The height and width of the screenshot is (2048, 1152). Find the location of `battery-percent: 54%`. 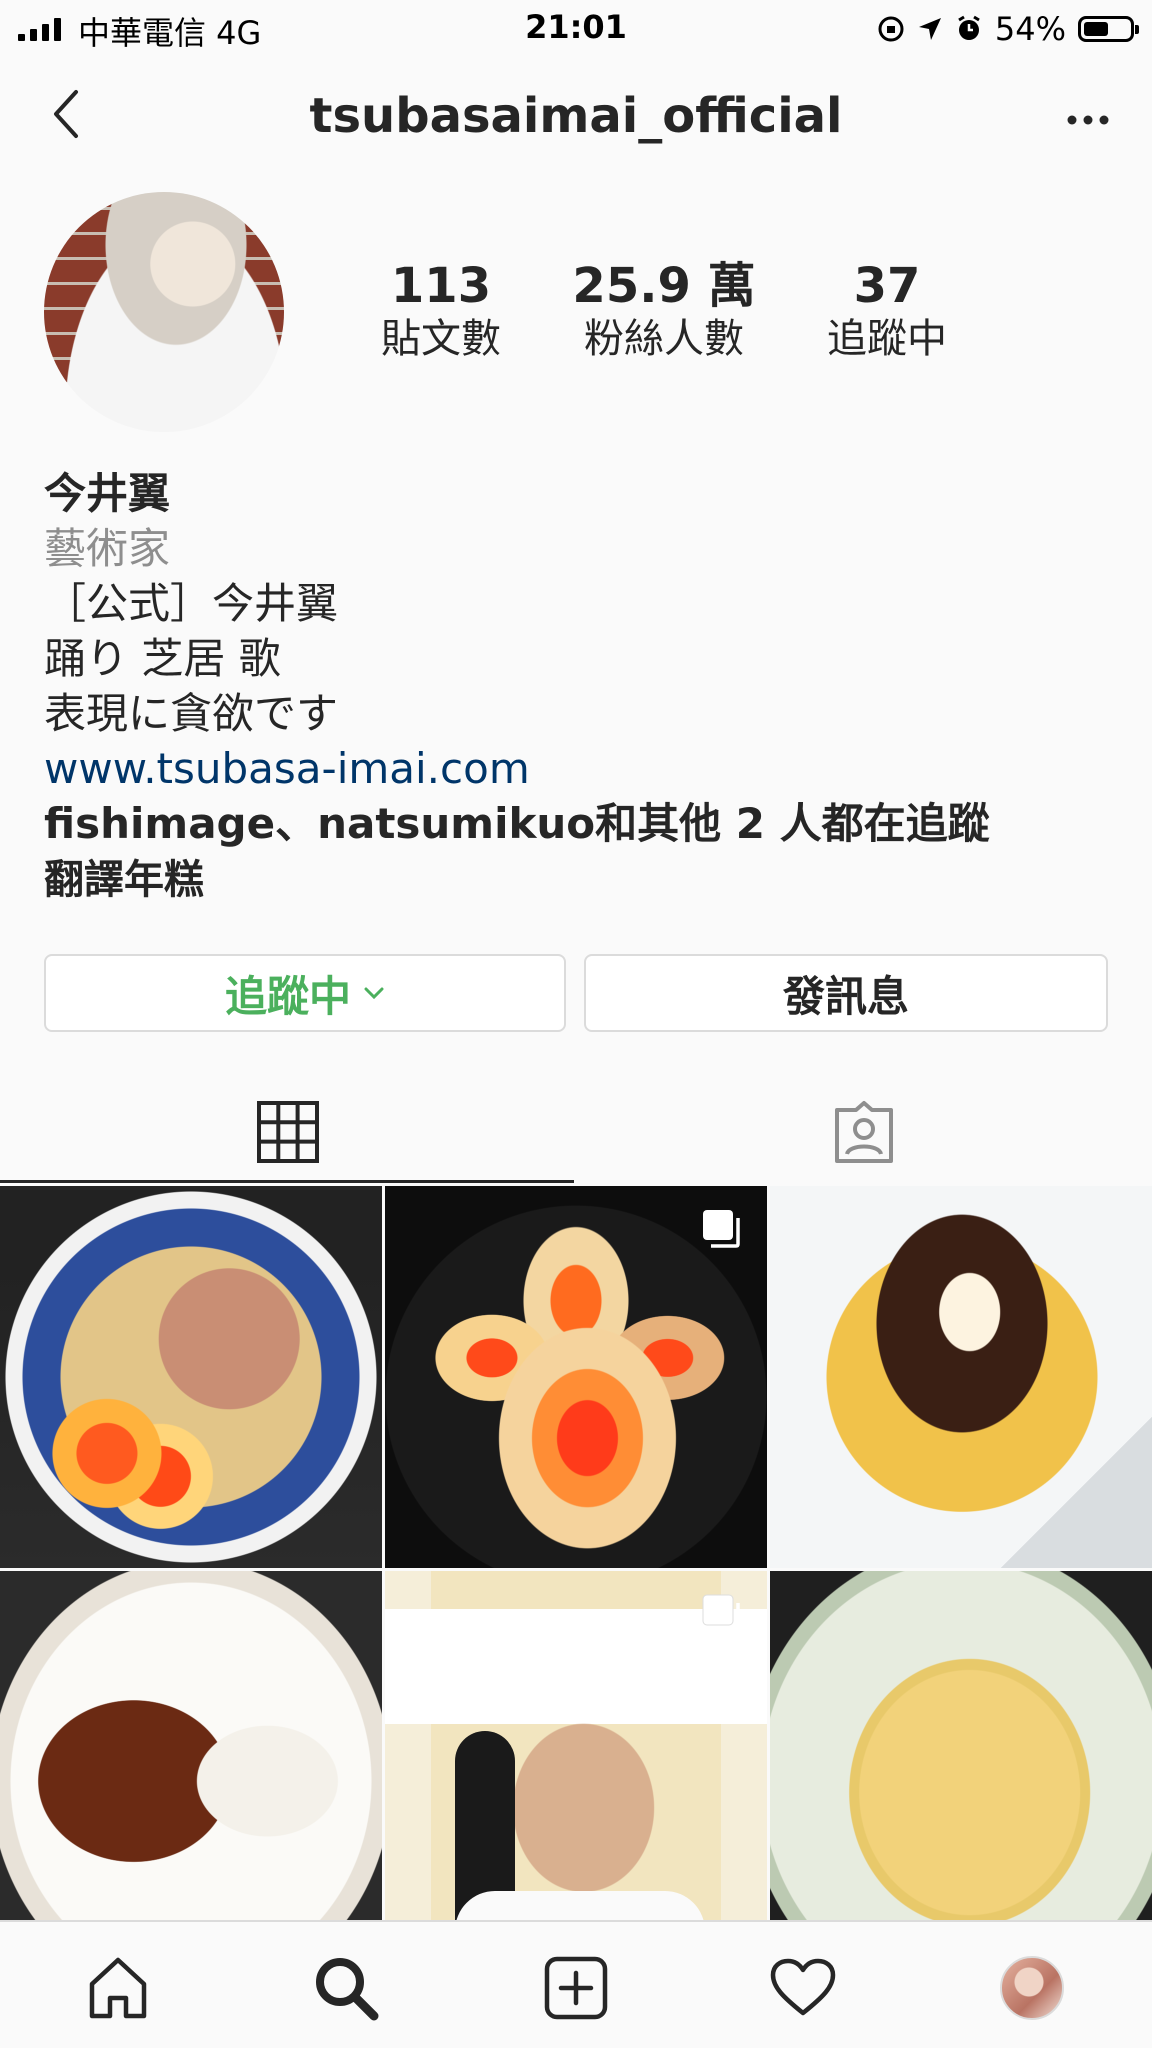

battery-percent: 54% is located at coordinates (1030, 29).